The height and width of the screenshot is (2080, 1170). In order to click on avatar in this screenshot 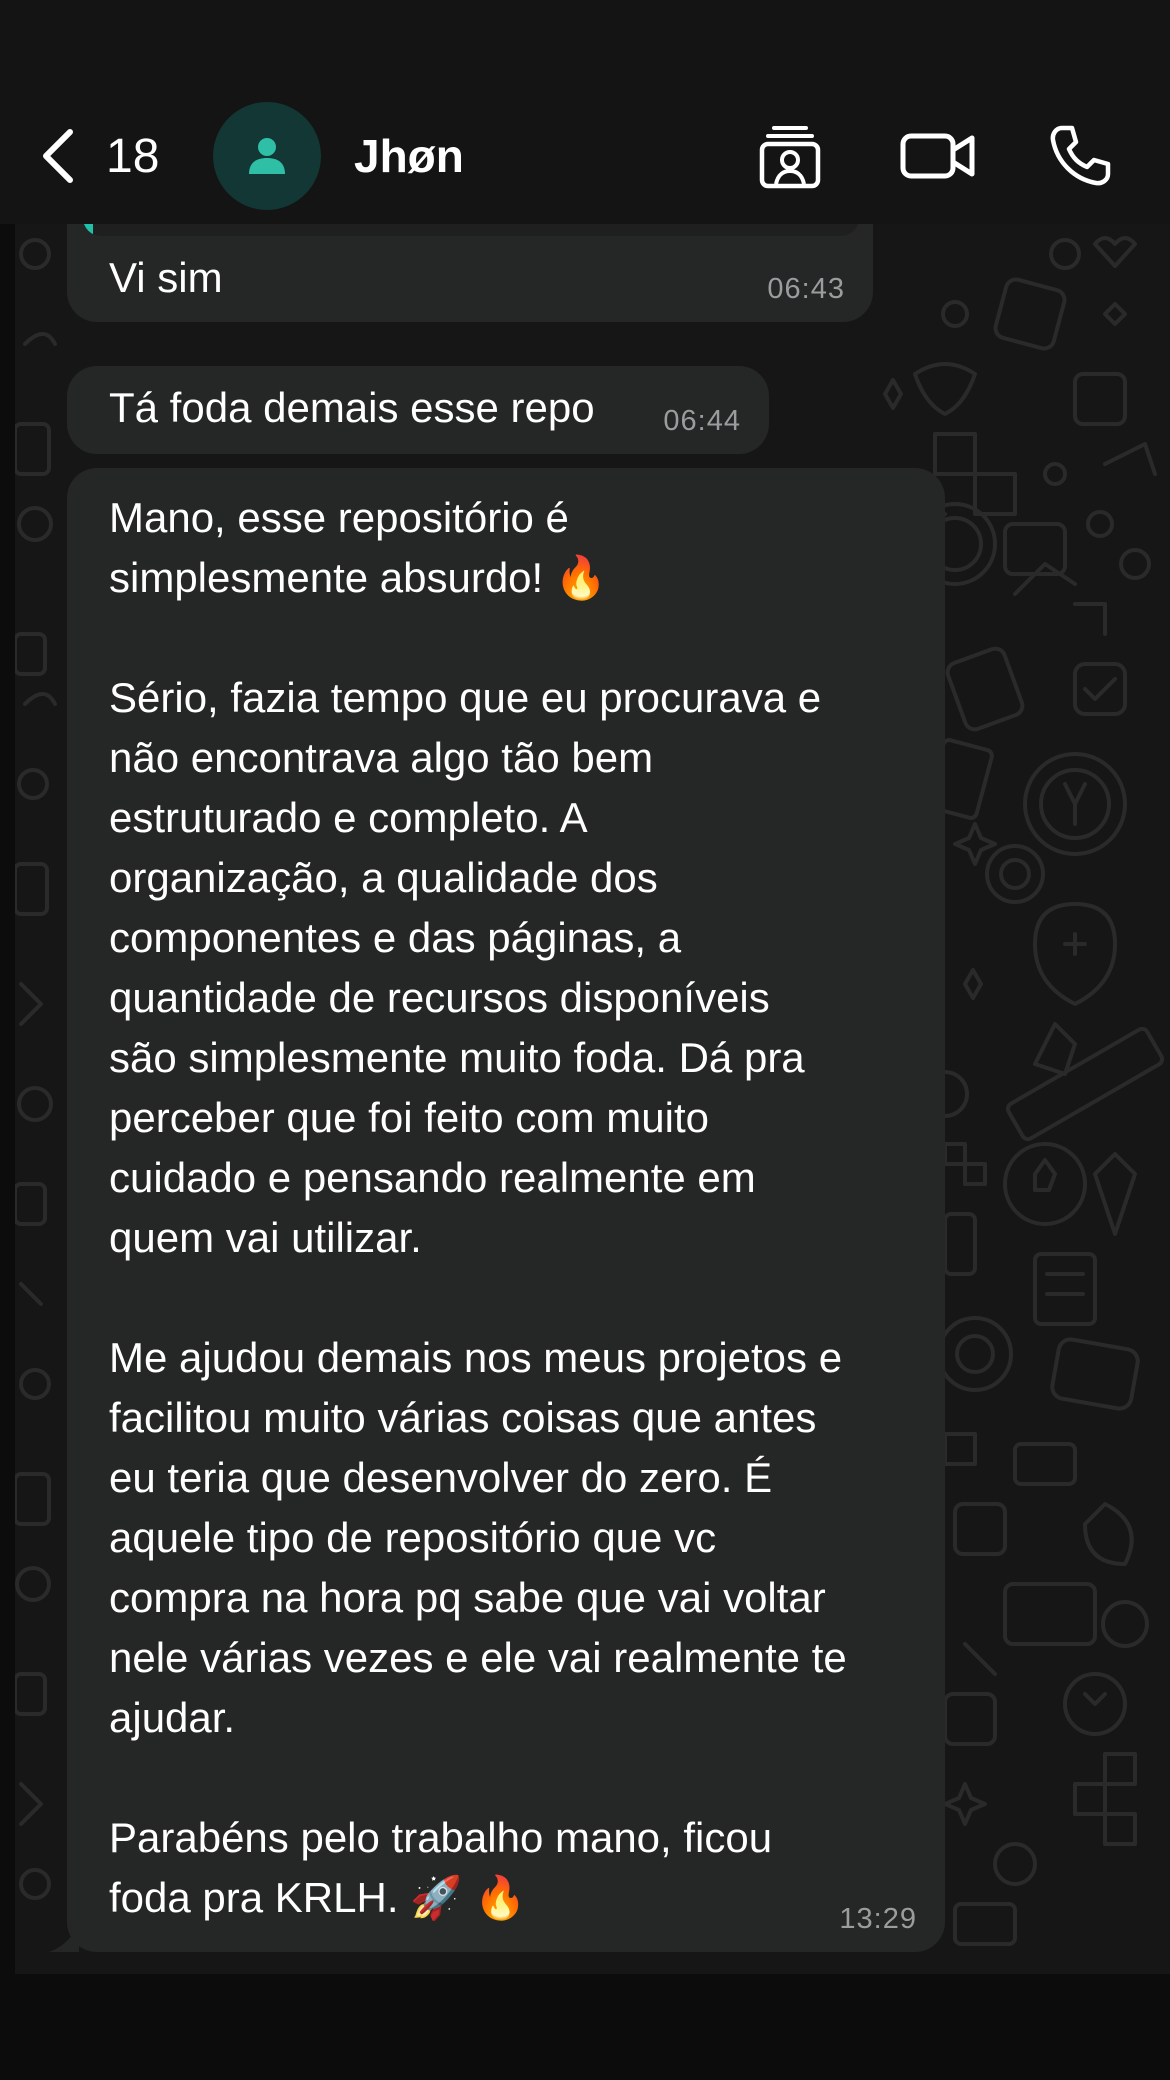, I will do `click(267, 156)`.